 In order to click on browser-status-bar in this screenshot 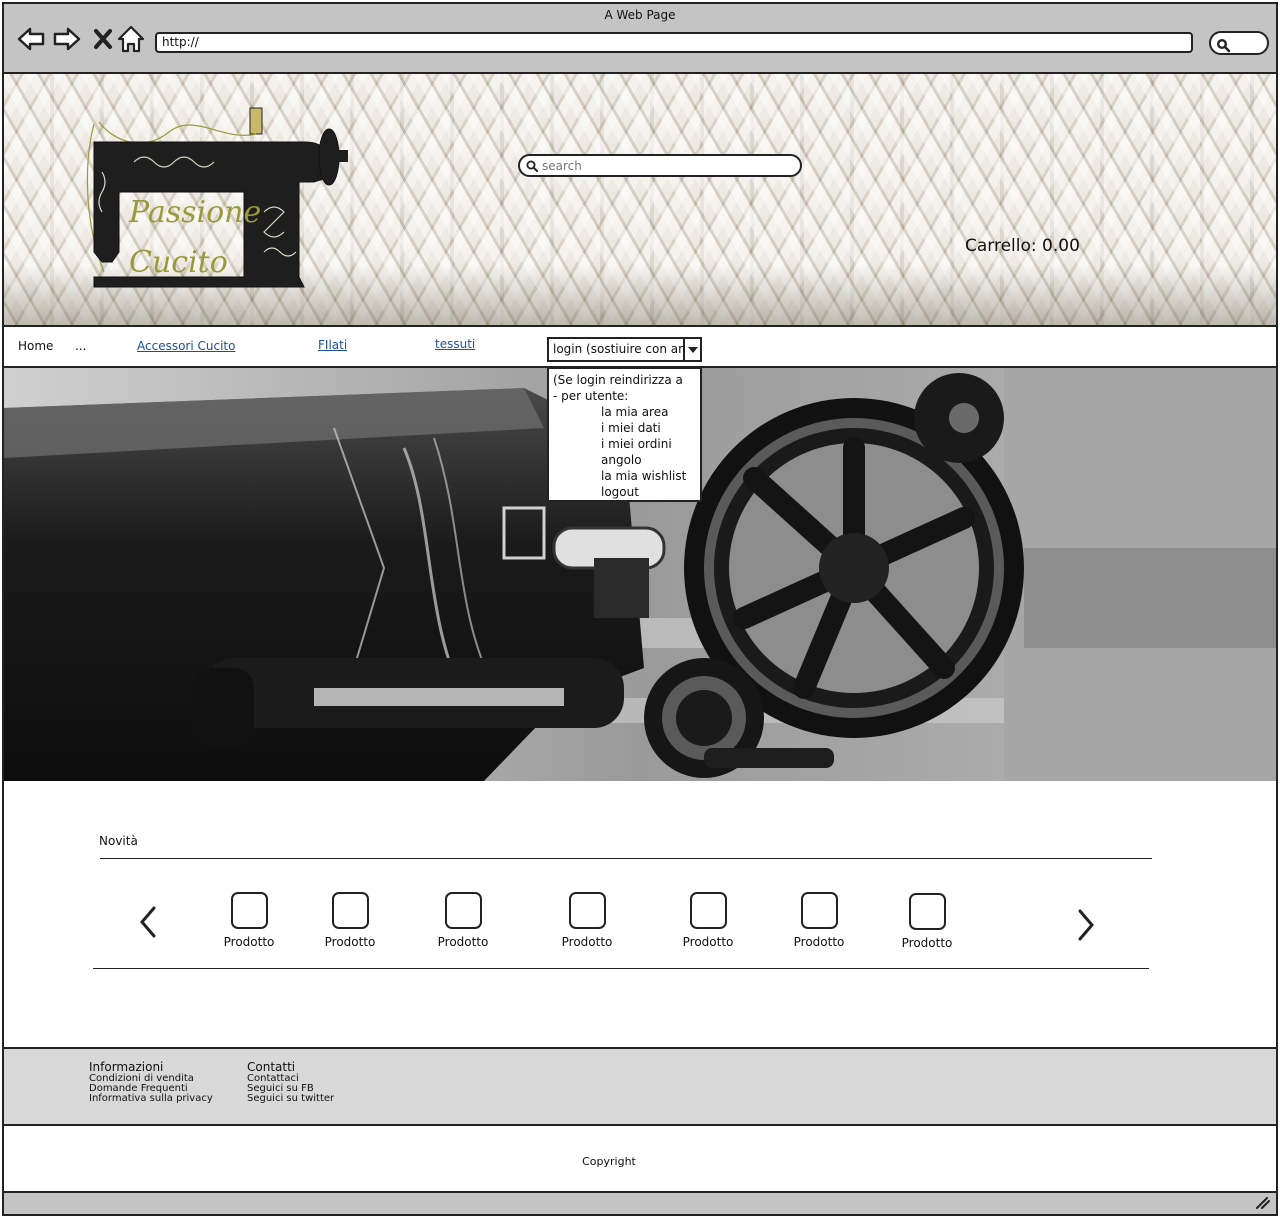, I will do `click(640, 1202)`.